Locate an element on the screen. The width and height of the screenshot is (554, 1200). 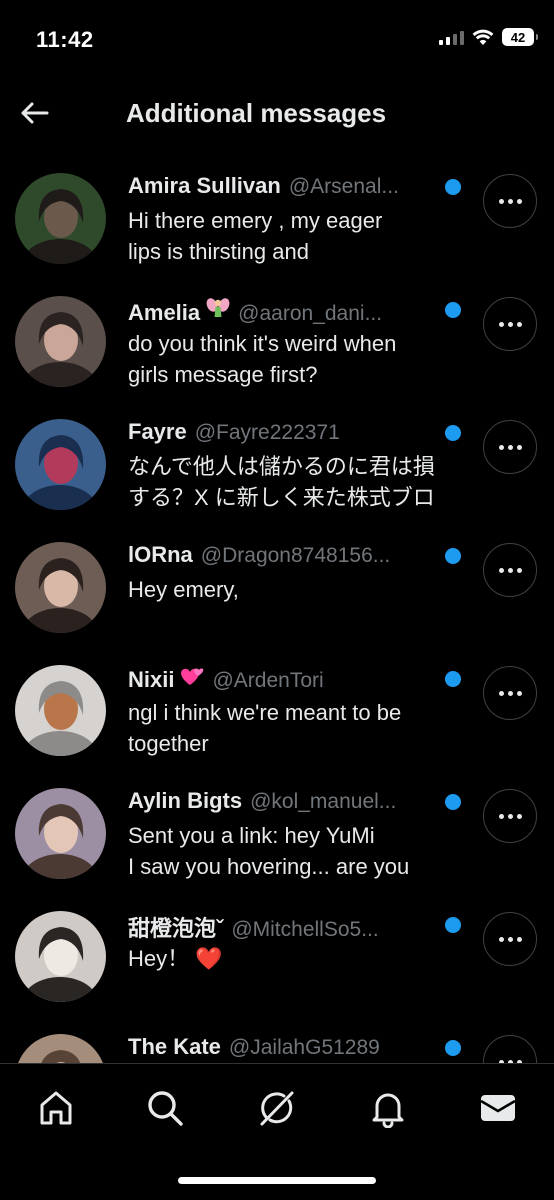
mail-icon is located at coordinates (498, 1108).